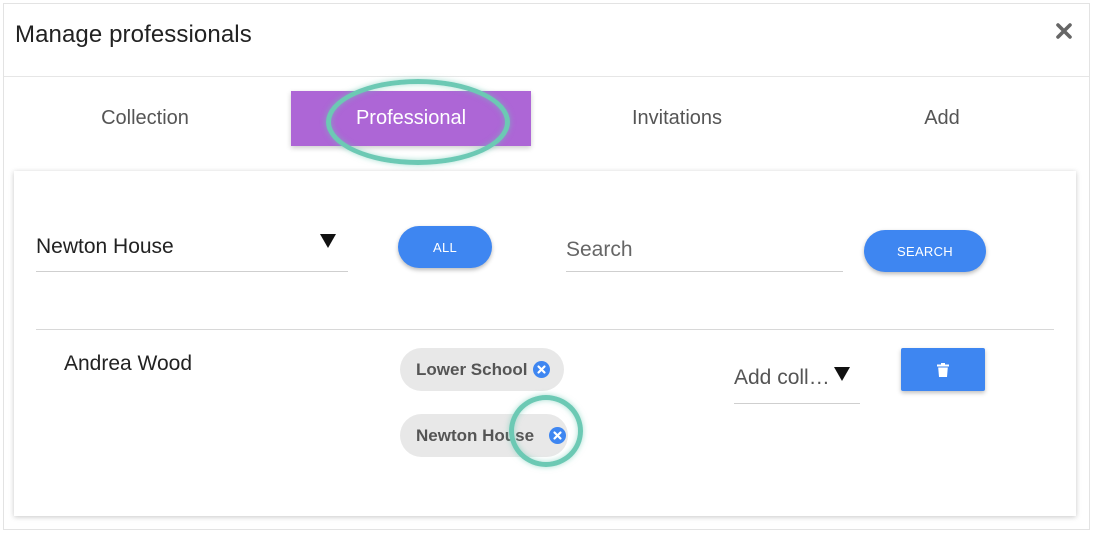 The image size is (1093, 533). I want to click on search-button: SEARCH, so click(925, 251).